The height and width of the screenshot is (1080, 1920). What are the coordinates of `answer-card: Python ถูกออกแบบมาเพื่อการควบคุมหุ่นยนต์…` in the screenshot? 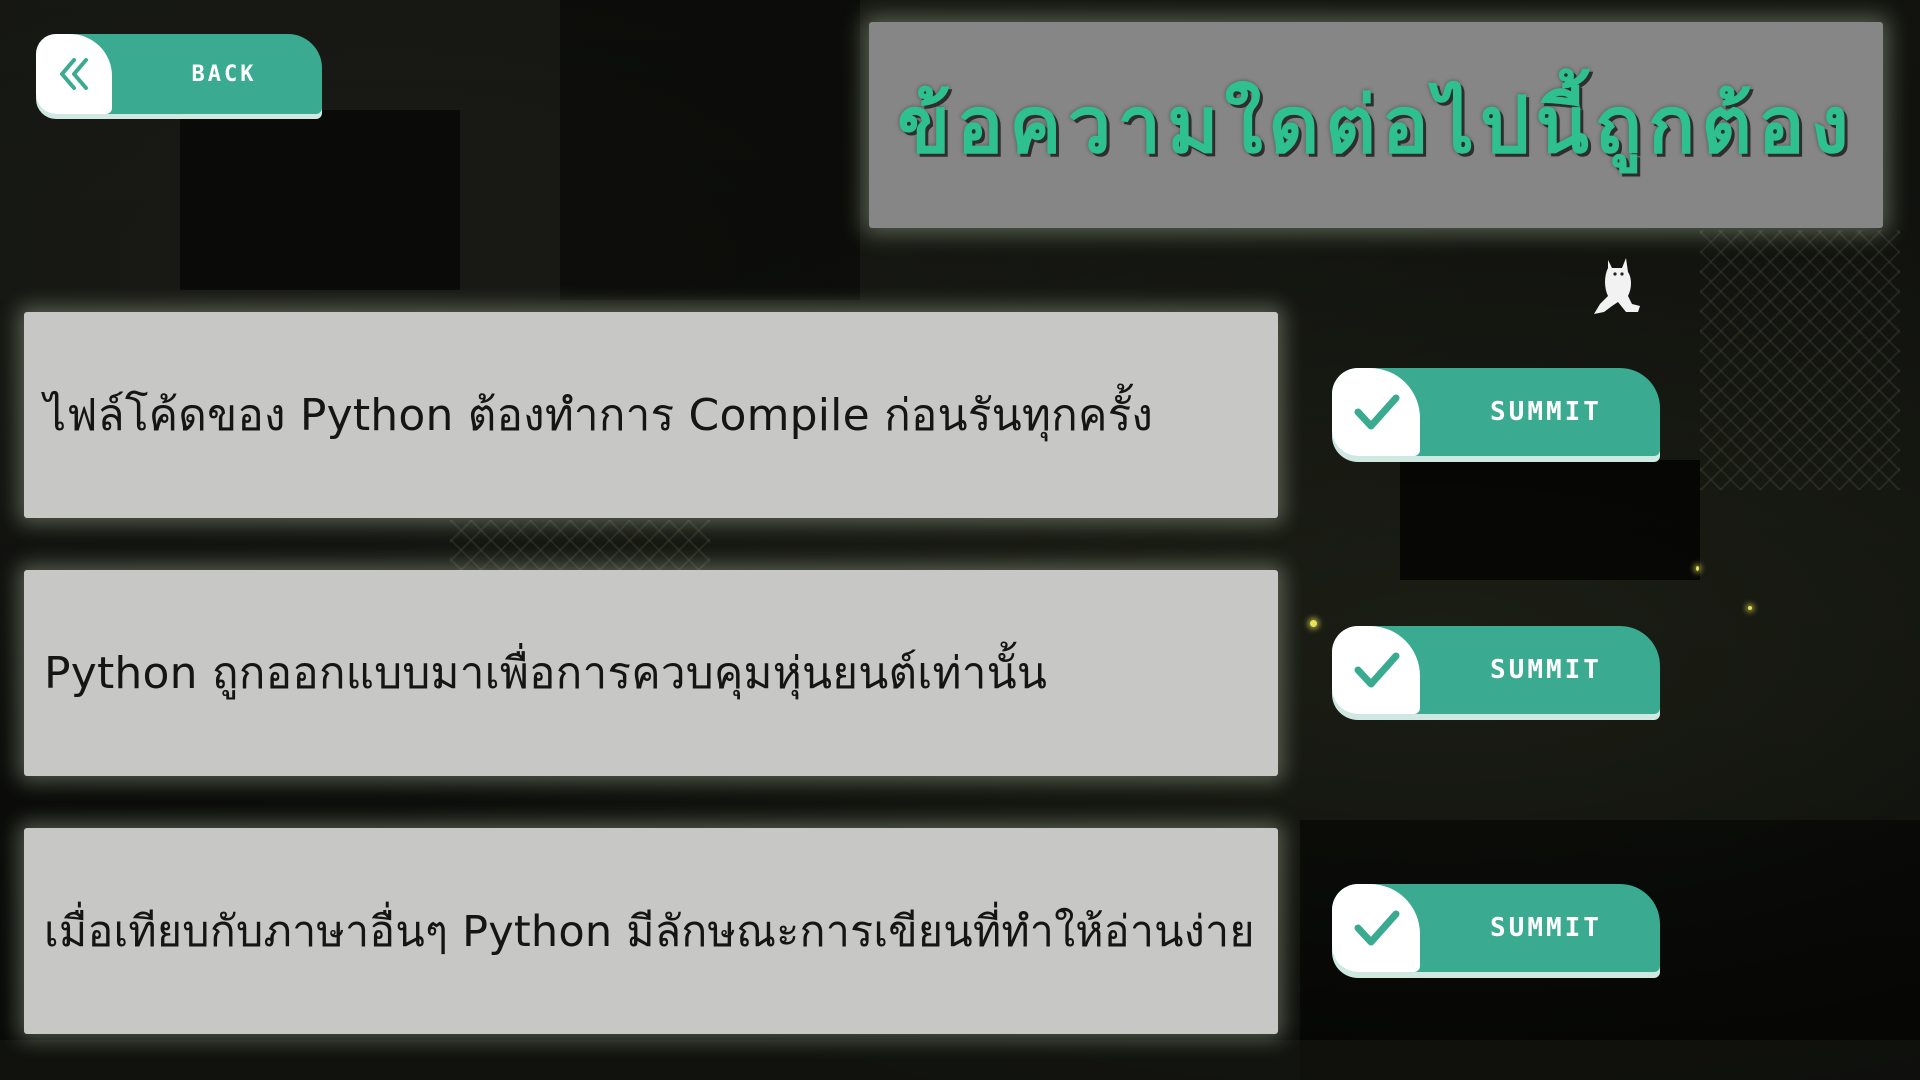 It's located at (651, 673).